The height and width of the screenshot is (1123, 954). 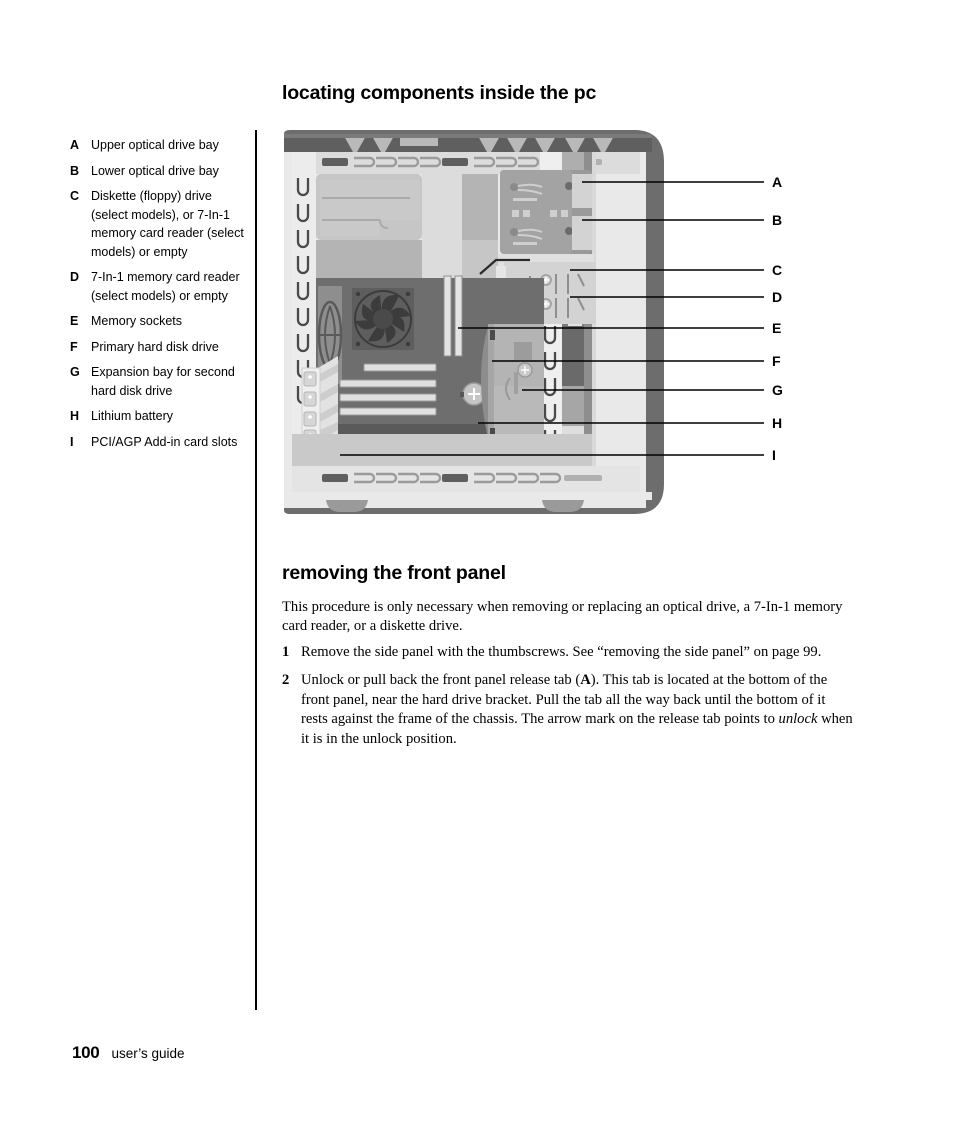 What do you see at coordinates (155, 170) in the screenshot?
I see `legend-label: Lower optical drive bay` at bounding box center [155, 170].